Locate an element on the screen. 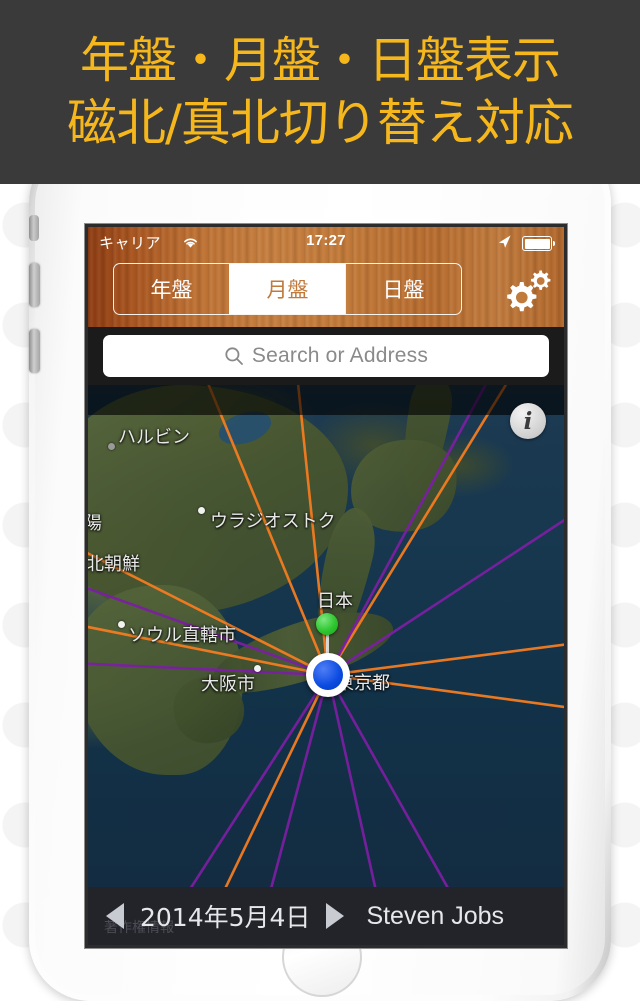  map-label-japan: 日本 is located at coordinates (335, 601).